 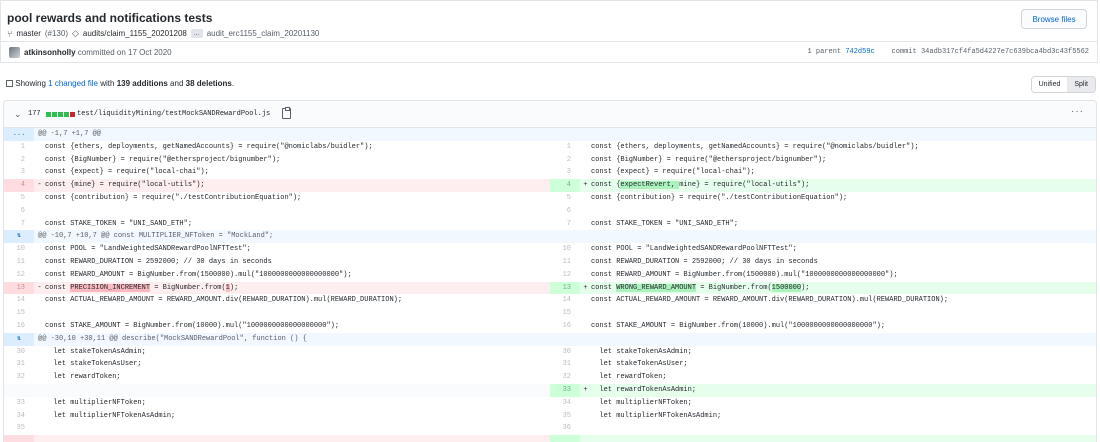 What do you see at coordinates (135, 33) in the screenshot?
I see `tag-link: audits/claim_1155_20201208` at bounding box center [135, 33].